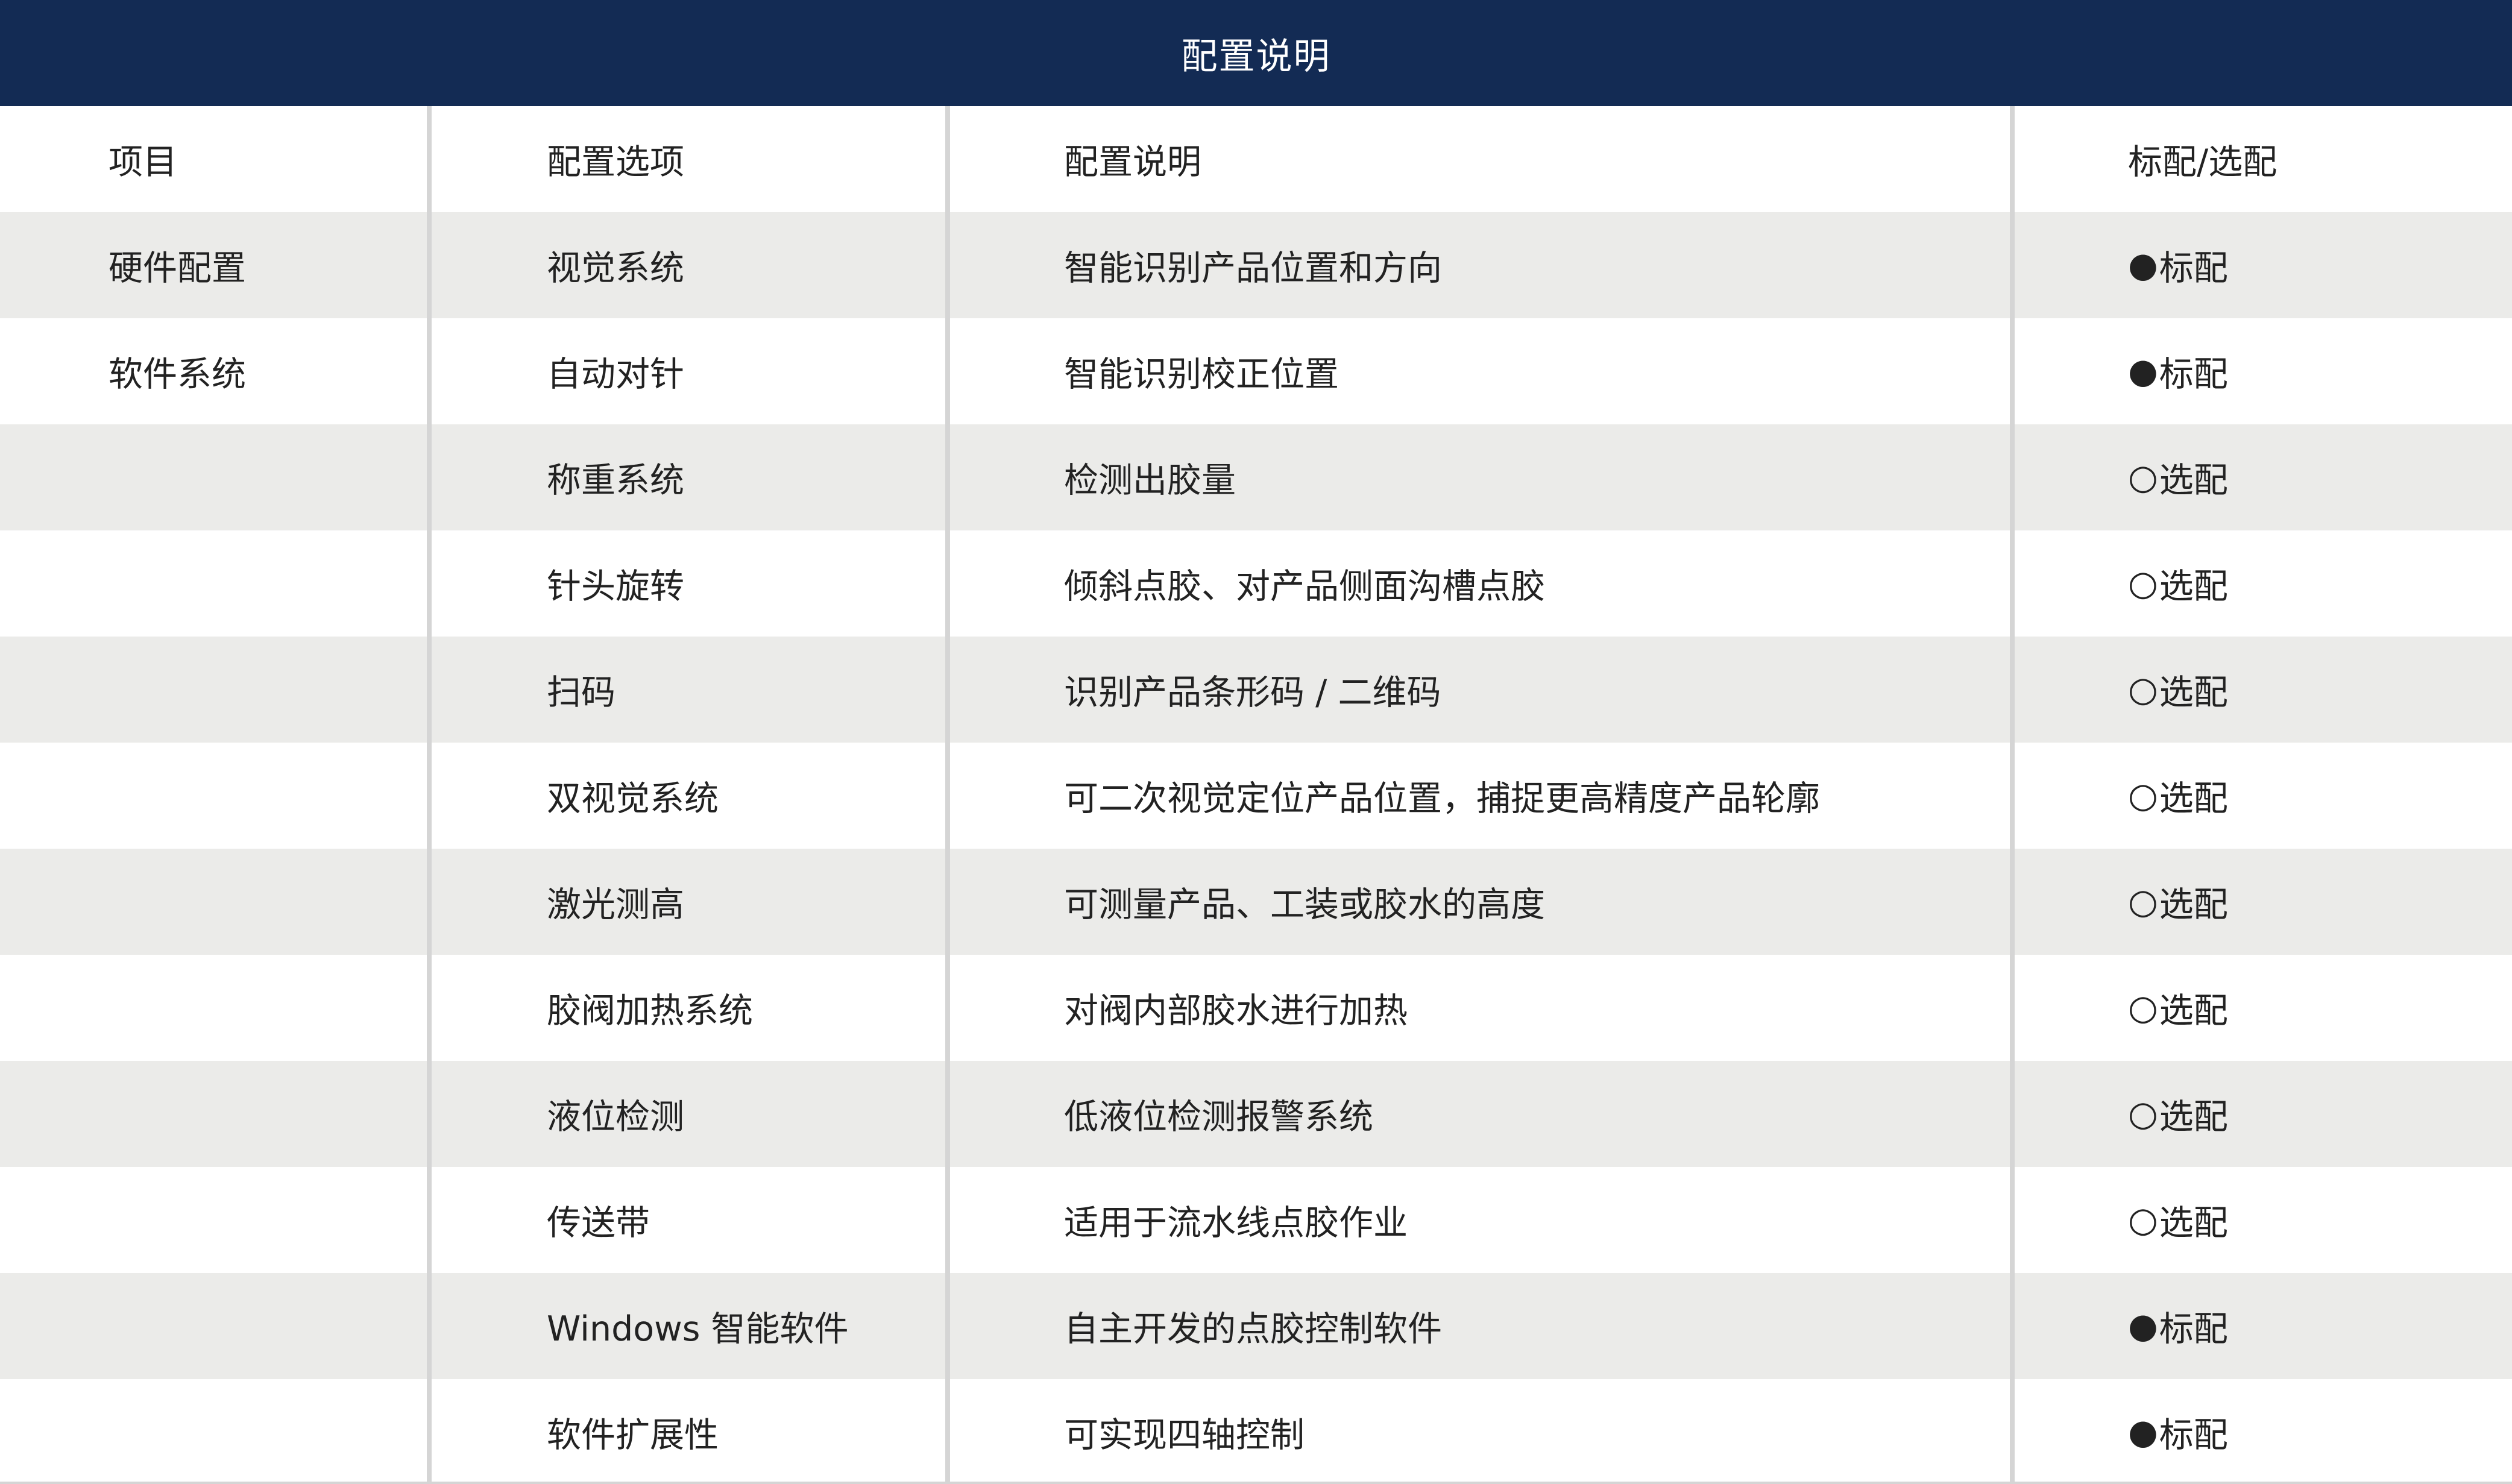 This screenshot has width=2512, height=1484. Describe the element at coordinates (1236, 1011) in the screenshot. I see `row-description: 对阀内部胶水进行加热` at that location.